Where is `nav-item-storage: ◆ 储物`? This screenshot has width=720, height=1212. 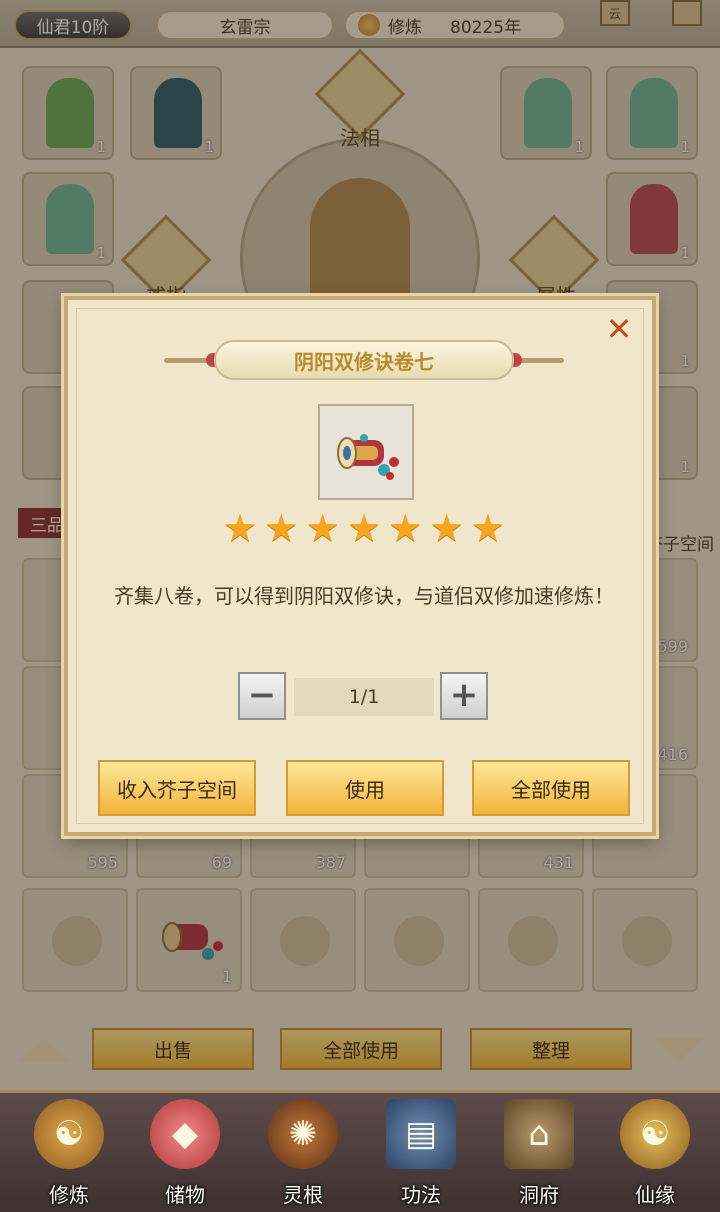 nav-item-storage: ◆ 储物 is located at coordinates (185, 1155).